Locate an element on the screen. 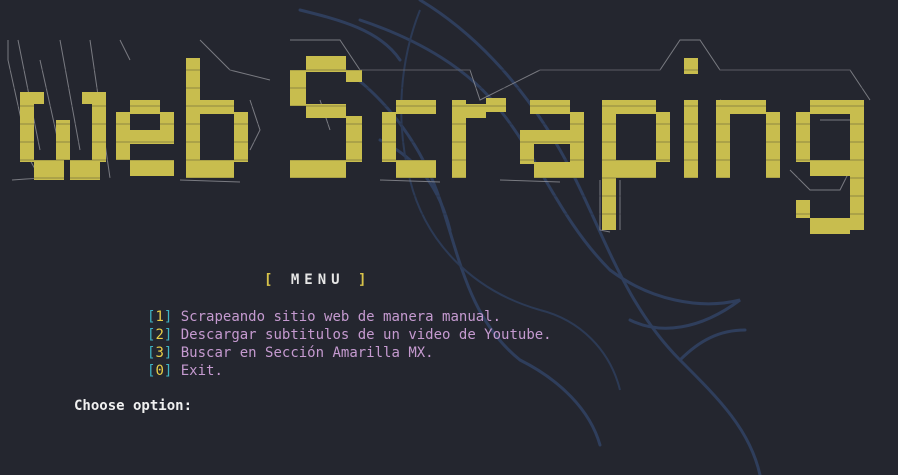  menu-title-bracket-open: [ is located at coordinates (271, 280).